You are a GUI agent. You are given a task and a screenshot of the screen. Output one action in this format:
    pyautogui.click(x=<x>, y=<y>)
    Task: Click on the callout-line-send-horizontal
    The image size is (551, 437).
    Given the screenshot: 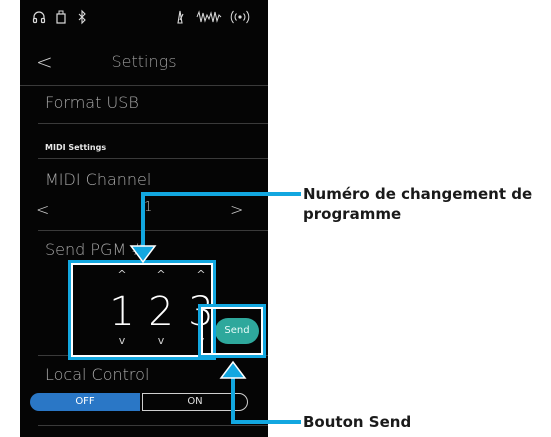 What is the action you would take?
    pyautogui.click(x=266, y=422)
    